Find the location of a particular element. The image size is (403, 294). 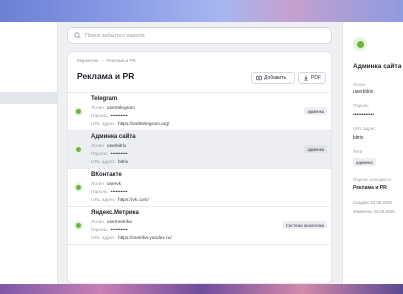

url-value: https://vk.com/ is located at coordinates (133, 200).